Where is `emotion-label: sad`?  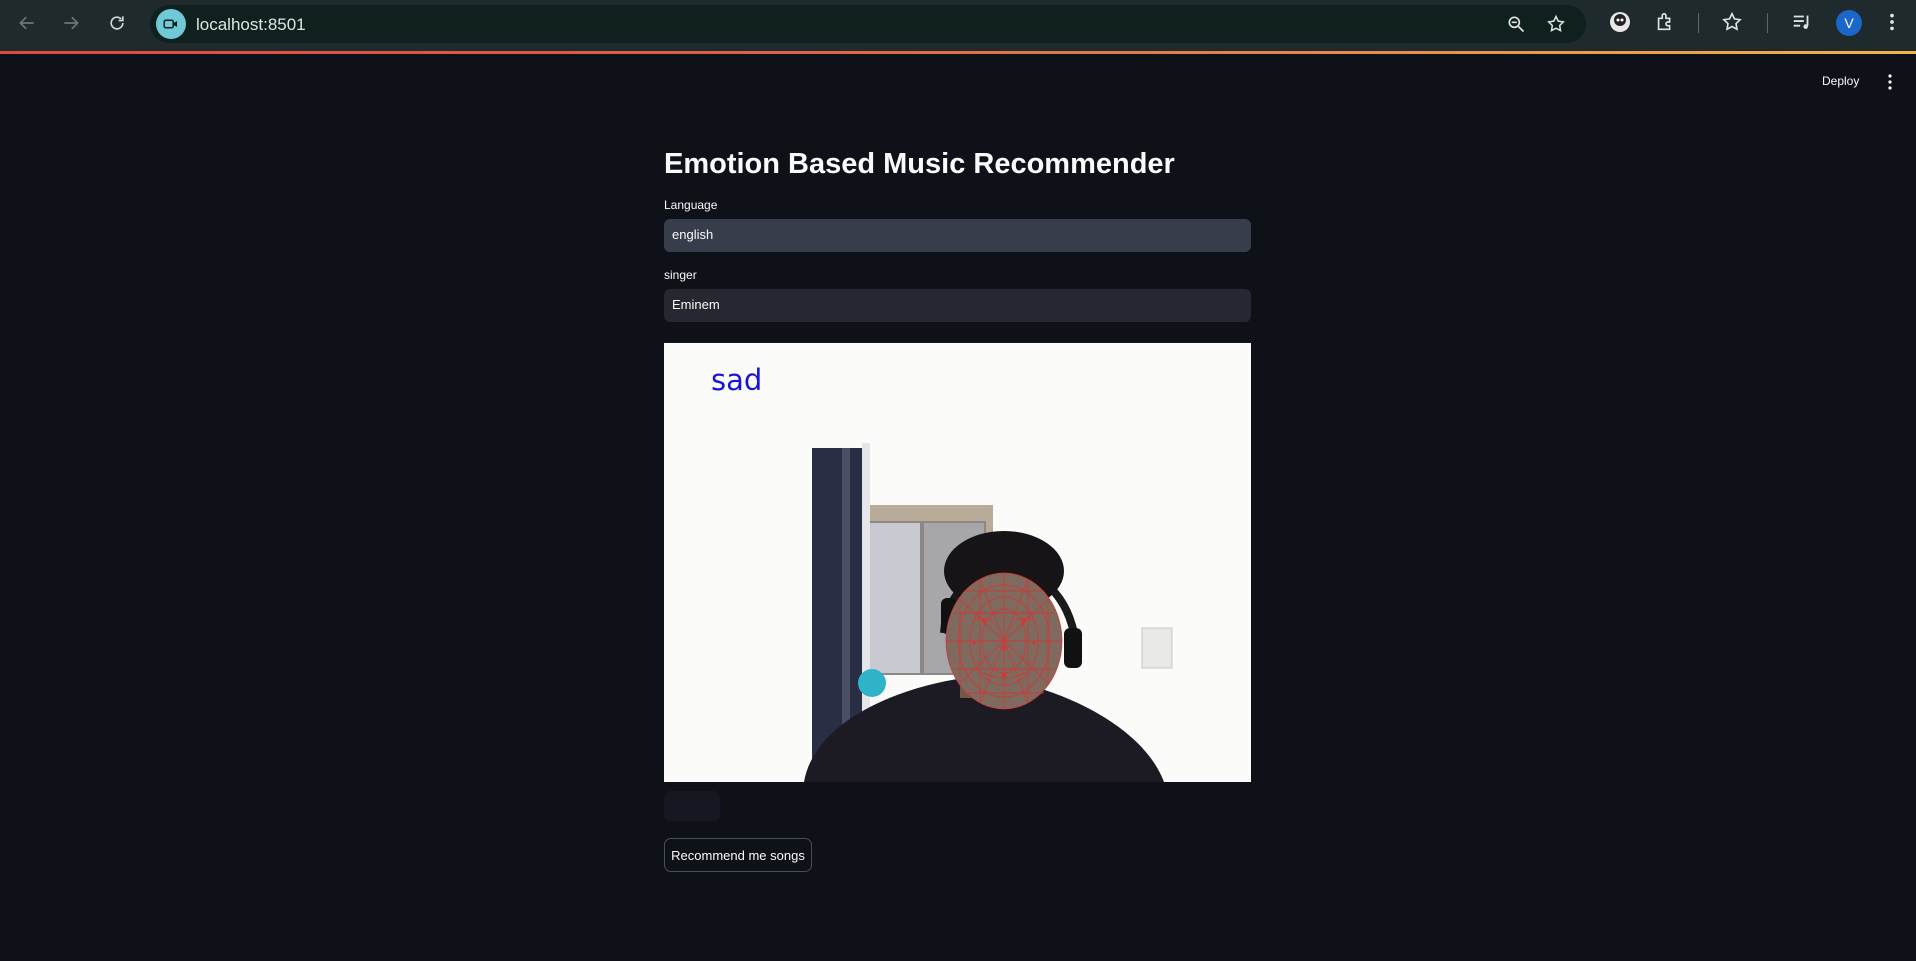 emotion-label: sad is located at coordinates (737, 380).